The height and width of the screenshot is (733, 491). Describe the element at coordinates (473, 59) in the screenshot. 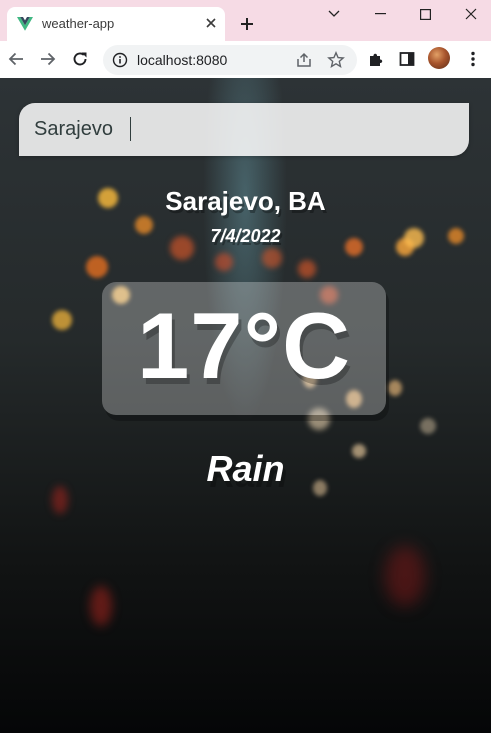

I see `more-menu-icon` at that location.